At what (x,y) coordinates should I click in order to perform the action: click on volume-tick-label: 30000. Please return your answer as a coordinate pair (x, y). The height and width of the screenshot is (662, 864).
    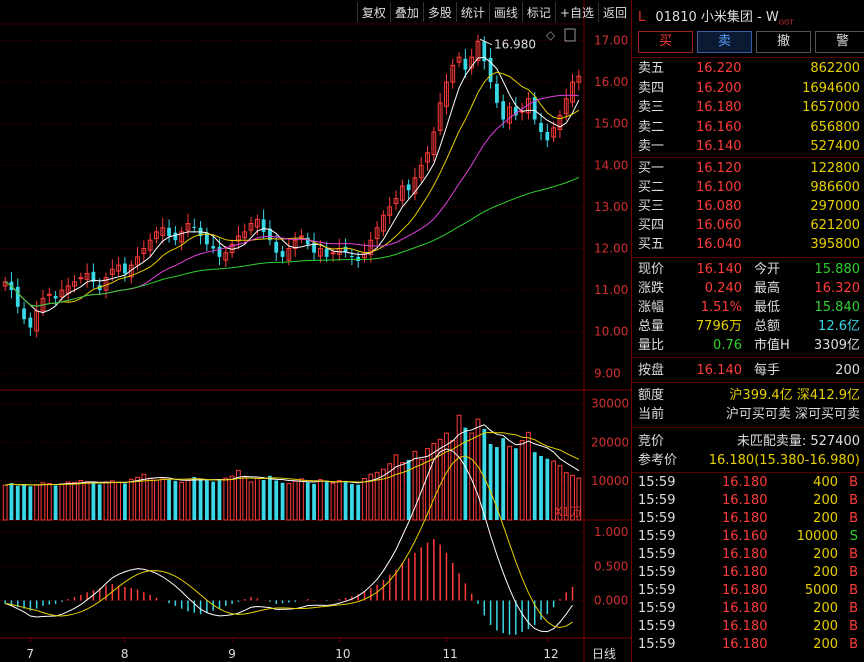
    Looking at the image, I should click on (610, 404).